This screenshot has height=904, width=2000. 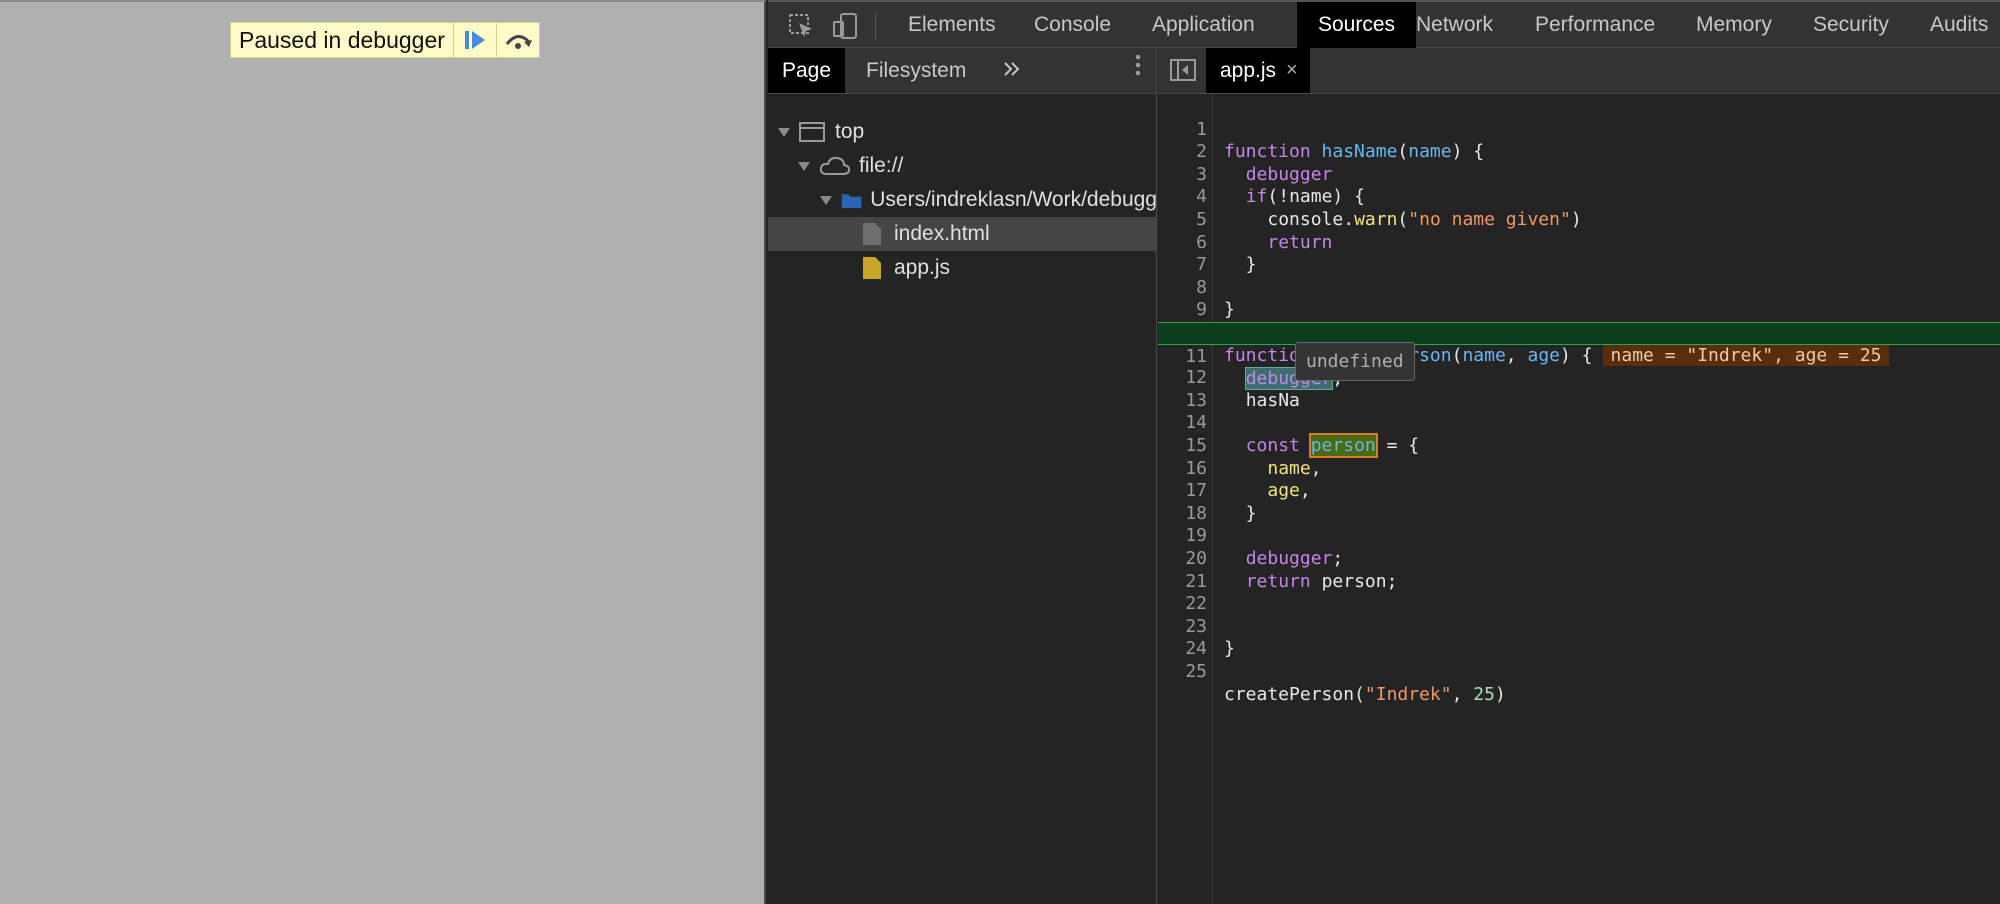 What do you see at coordinates (1248, 70) in the screenshot?
I see `file-tab-label: app.js` at bounding box center [1248, 70].